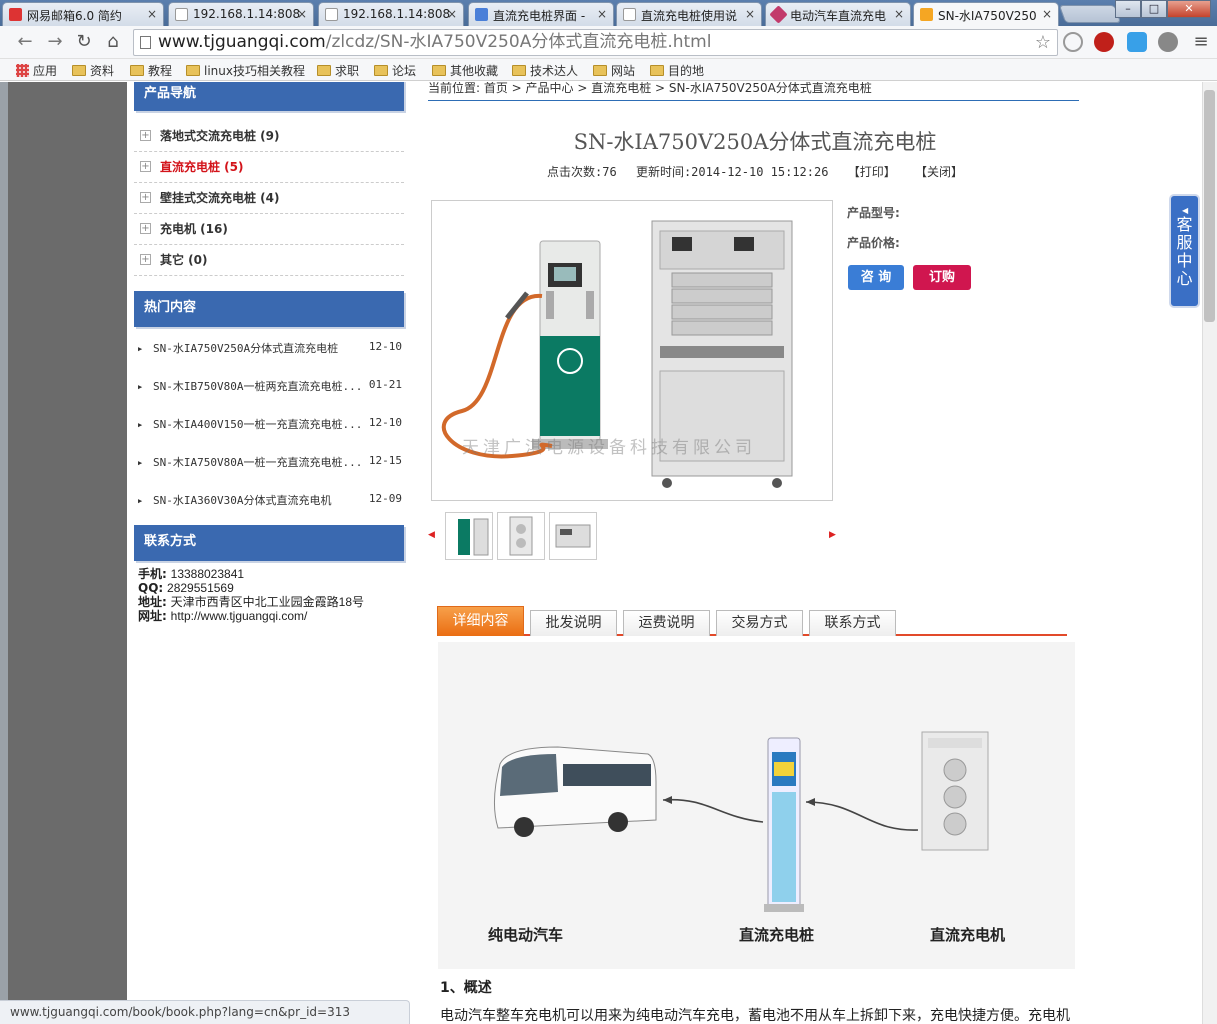 The height and width of the screenshot is (1024, 1217). I want to click on bus-icon, so click(575, 791).